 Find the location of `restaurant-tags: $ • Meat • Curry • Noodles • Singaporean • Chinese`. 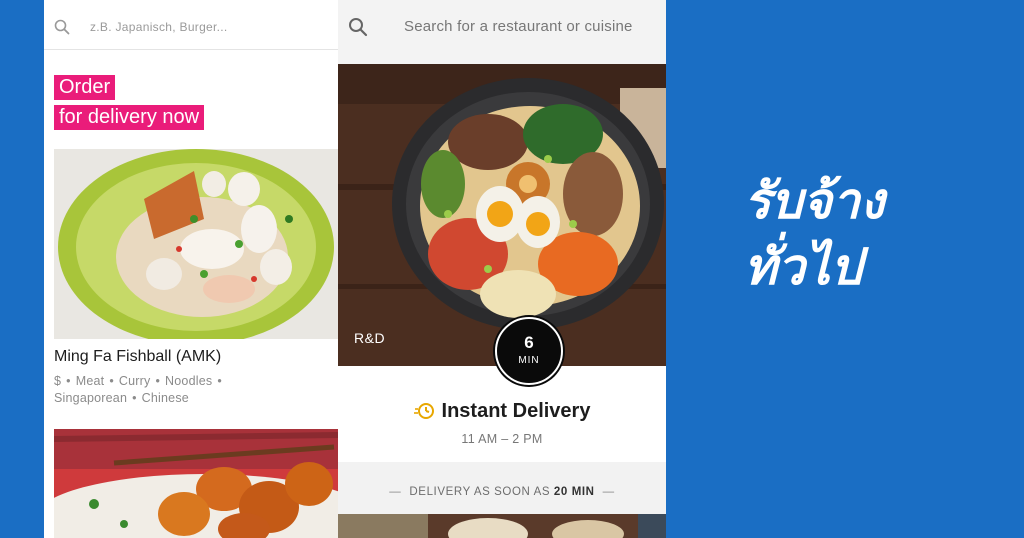

restaurant-tags: $ • Meat • Curry • Noodles • Singaporean • Chinese is located at coordinates (194, 390).